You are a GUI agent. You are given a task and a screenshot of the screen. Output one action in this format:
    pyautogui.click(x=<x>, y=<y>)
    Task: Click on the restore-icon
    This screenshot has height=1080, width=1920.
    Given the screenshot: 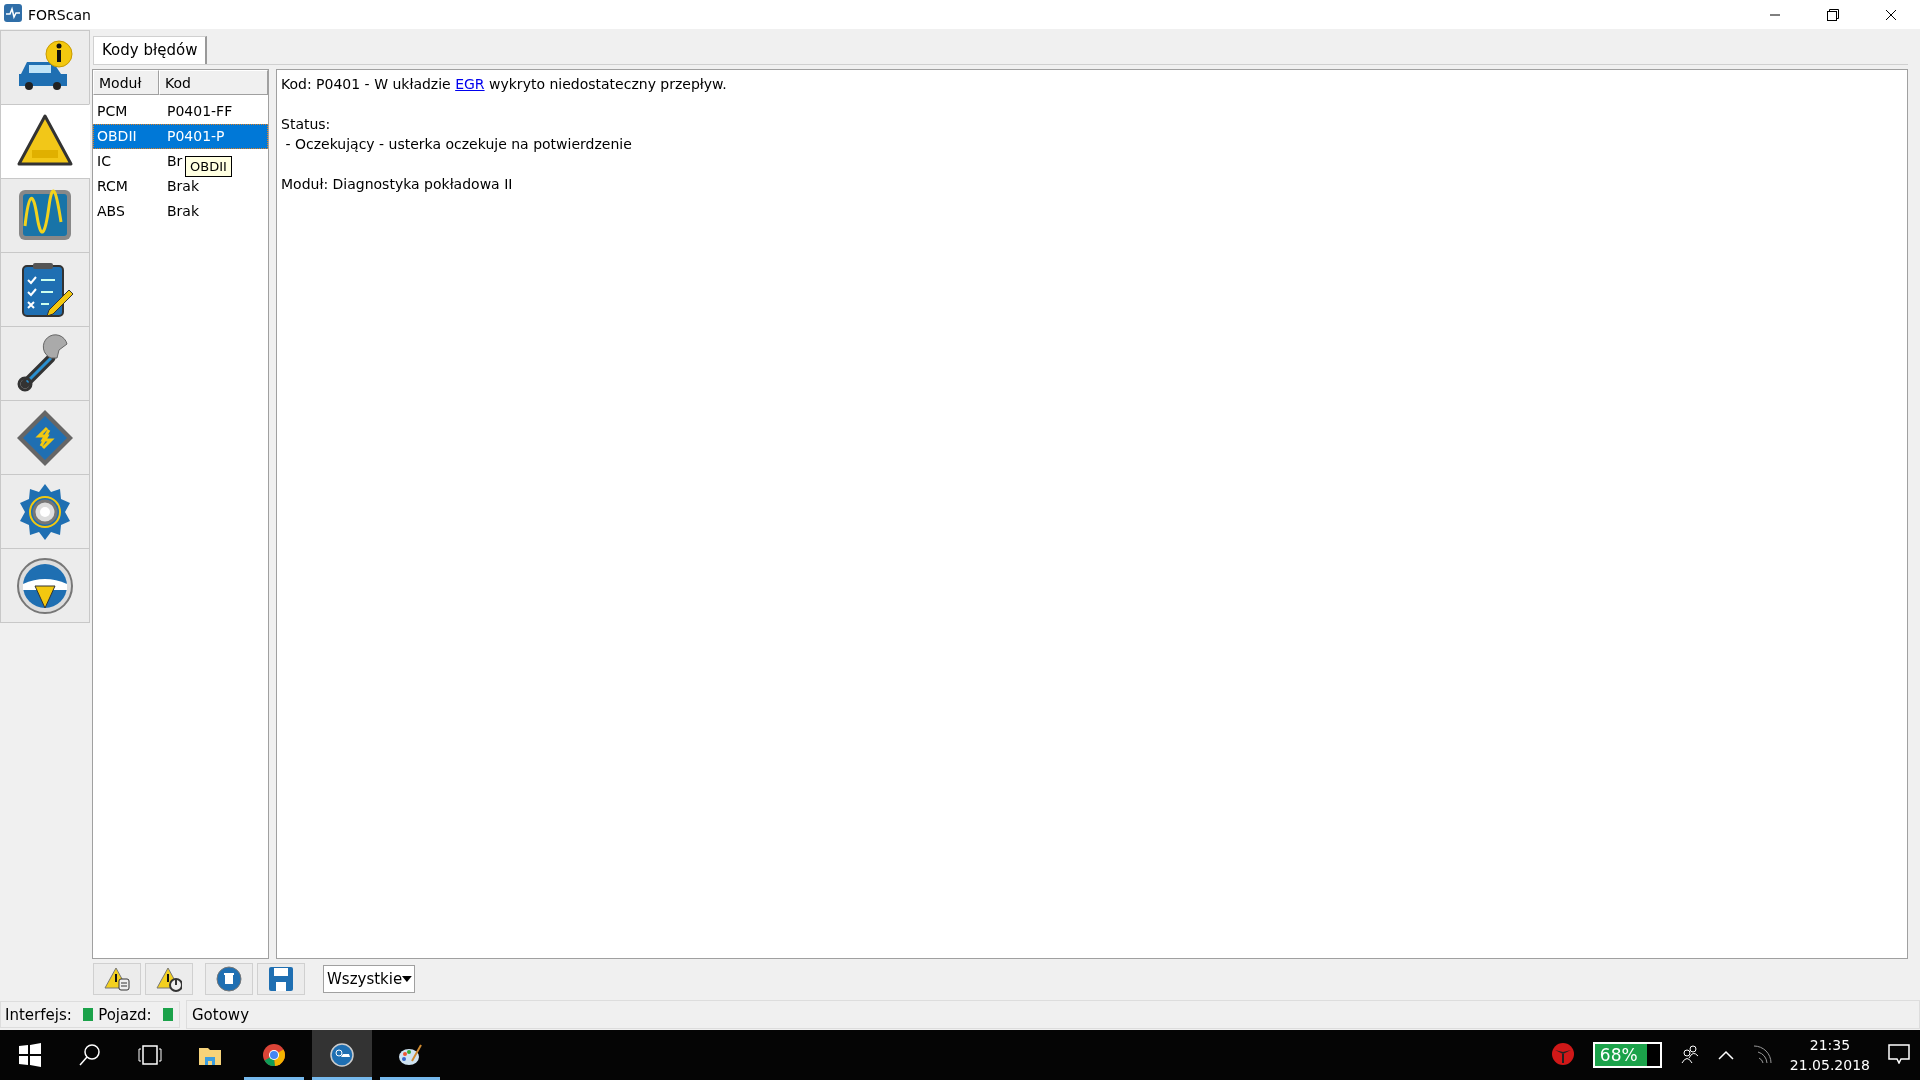 What is the action you would take?
    pyautogui.click(x=1833, y=14)
    